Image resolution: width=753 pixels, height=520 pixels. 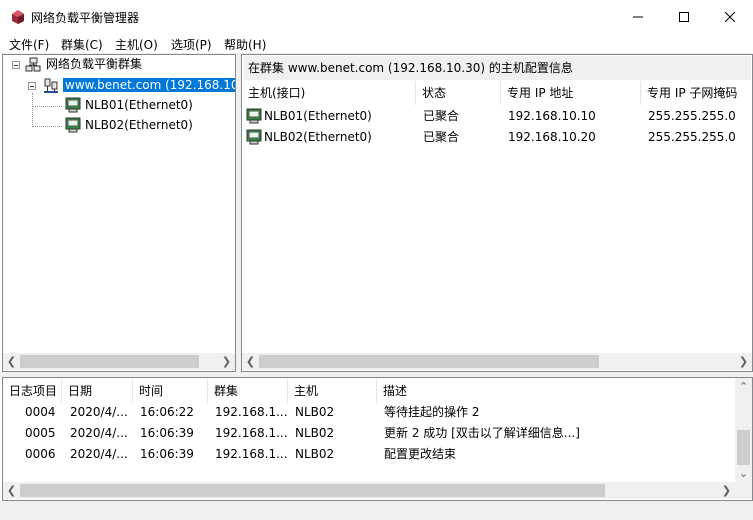 What do you see at coordinates (376, 16) in the screenshot?
I see `title-bar: 网络负载平衡管理器` at bounding box center [376, 16].